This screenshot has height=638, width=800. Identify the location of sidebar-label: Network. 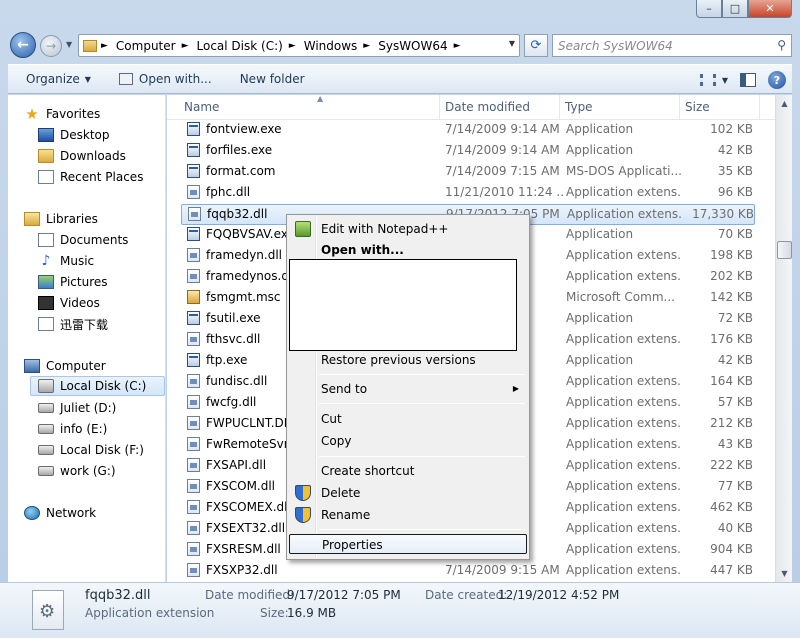
(71, 513).